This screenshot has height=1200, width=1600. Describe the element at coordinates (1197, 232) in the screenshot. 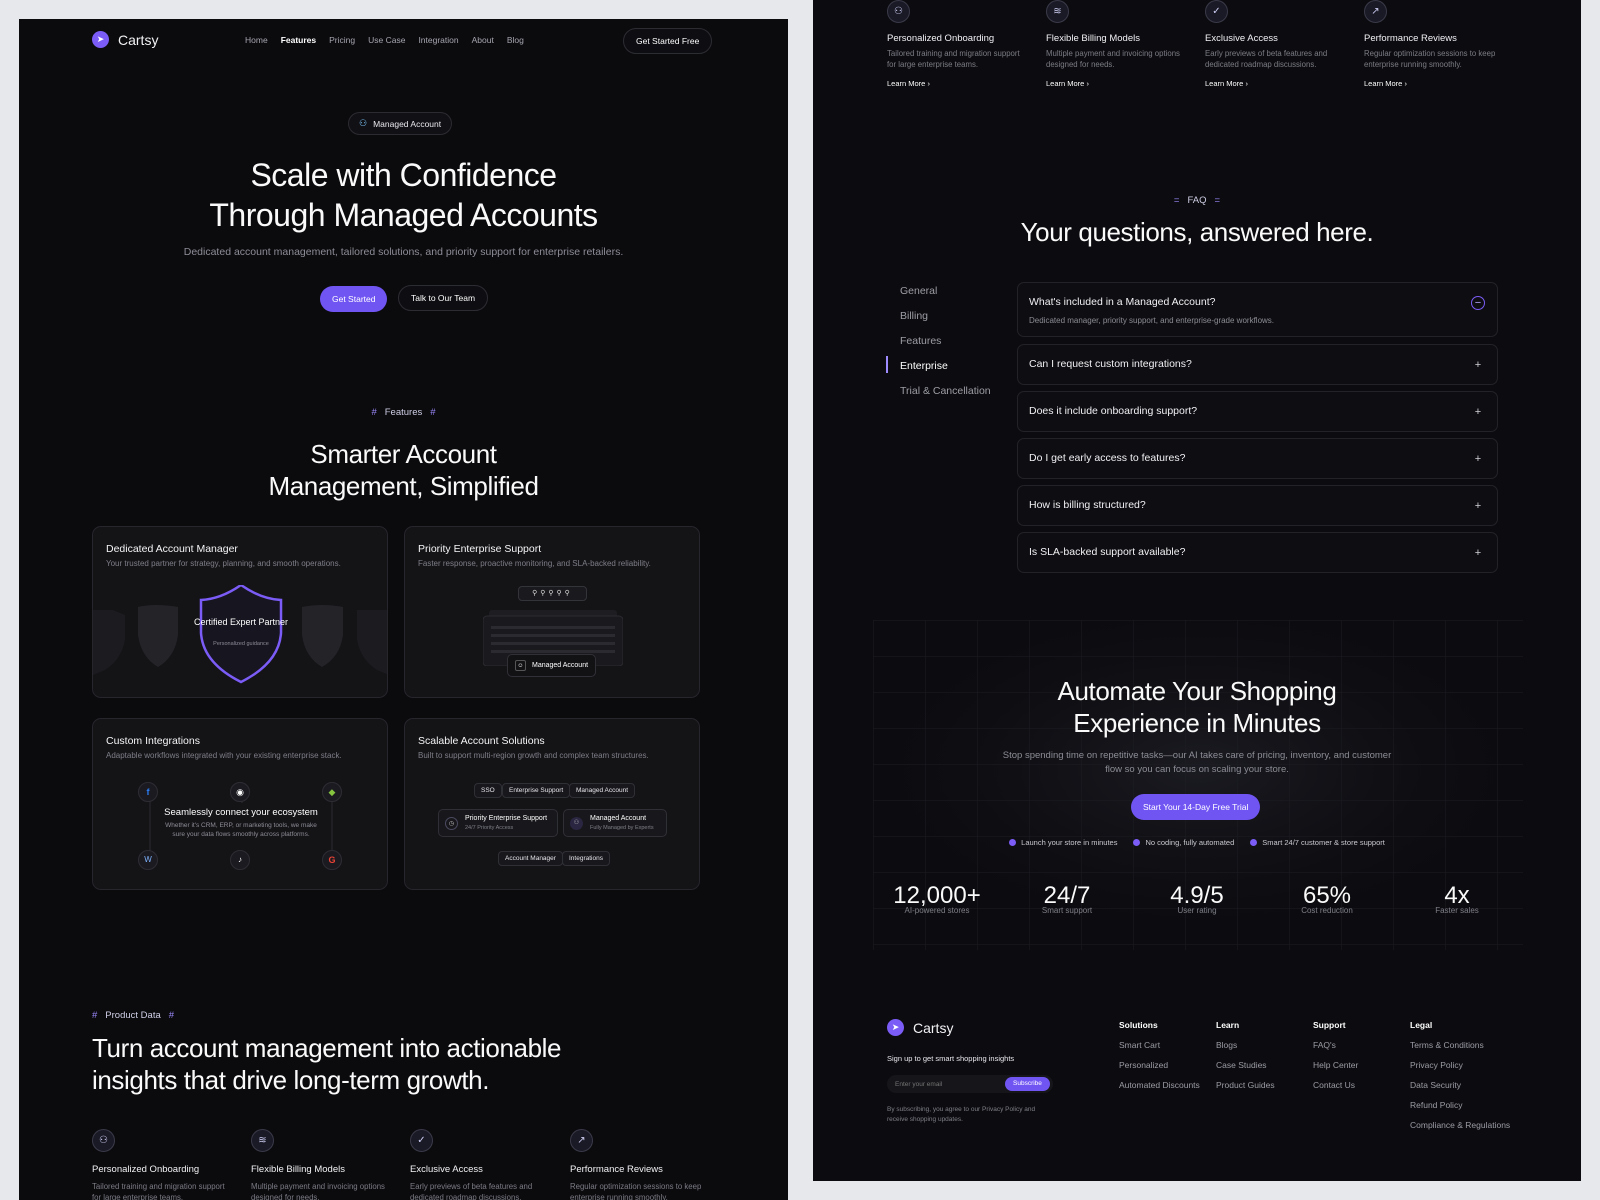

I see `faq-title: Your questions, answered here.` at that location.